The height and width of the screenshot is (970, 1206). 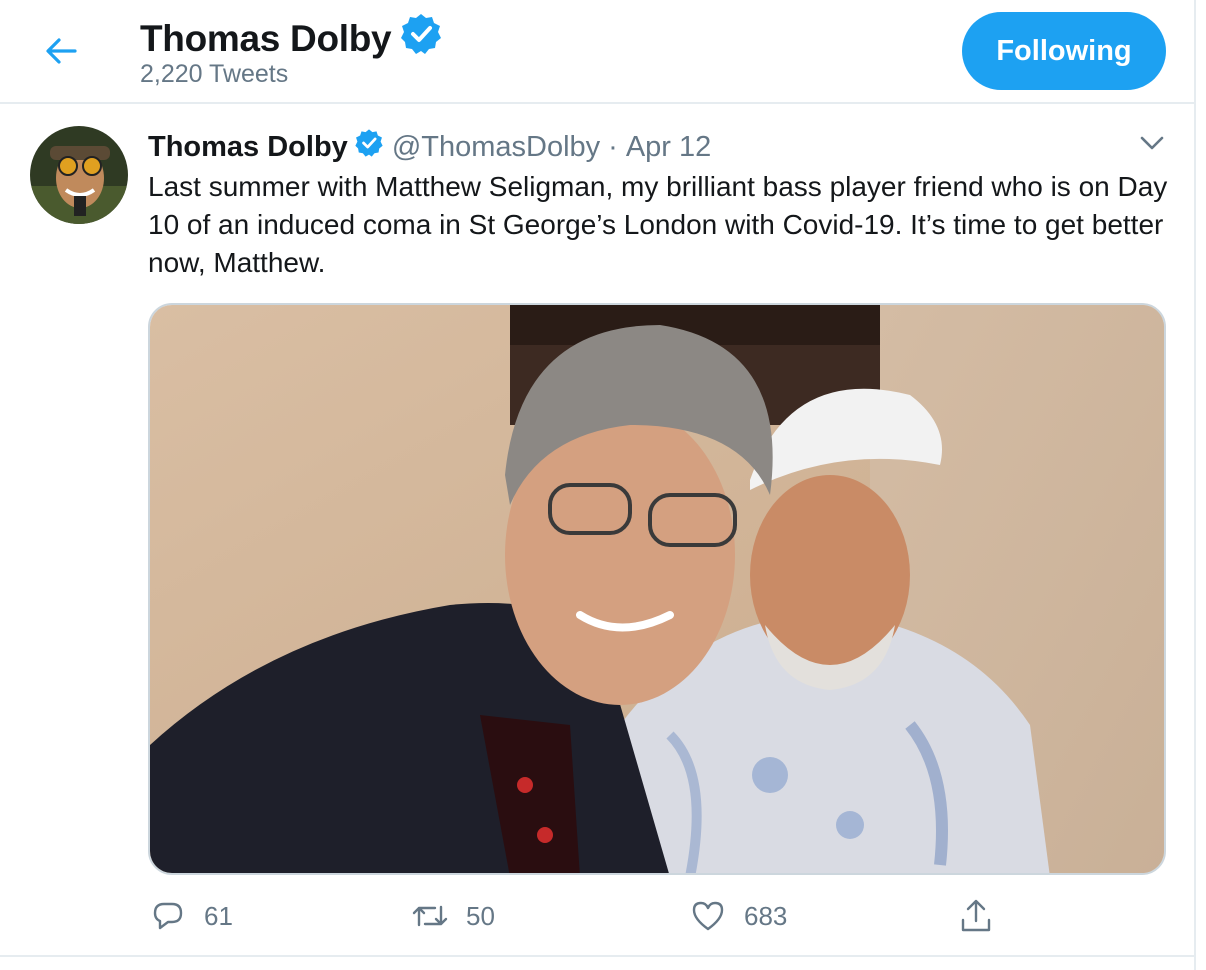 What do you see at coordinates (248, 147) in the screenshot?
I see `author-name: Thomas Dolby` at bounding box center [248, 147].